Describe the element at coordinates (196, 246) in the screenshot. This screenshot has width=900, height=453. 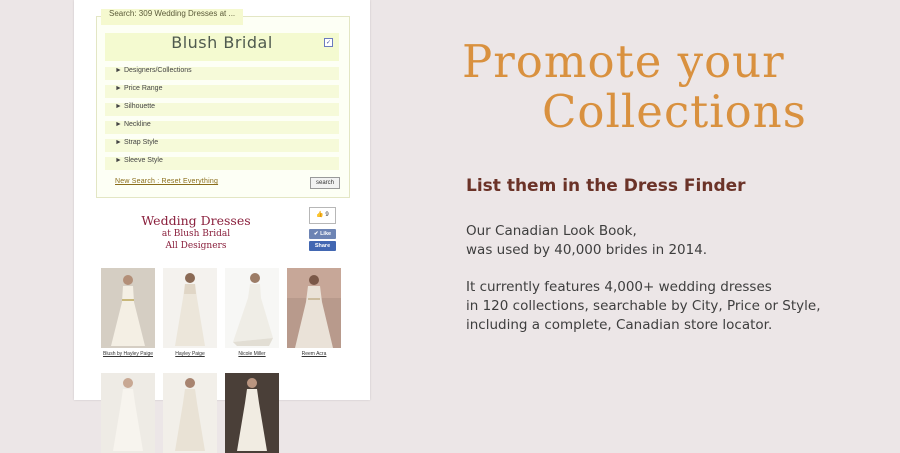
I see `listing-designer: All Designers` at that location.